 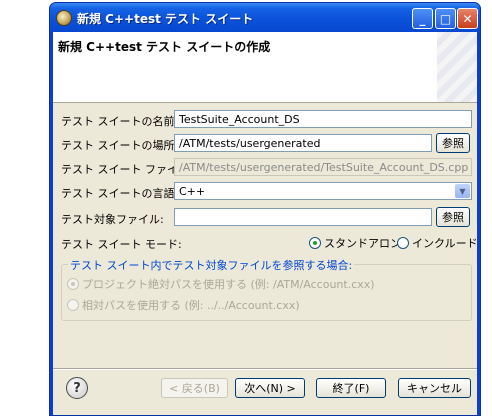 I want to click on window-title: 新規 C++test テスト スイート, so click(x=165, y=19).